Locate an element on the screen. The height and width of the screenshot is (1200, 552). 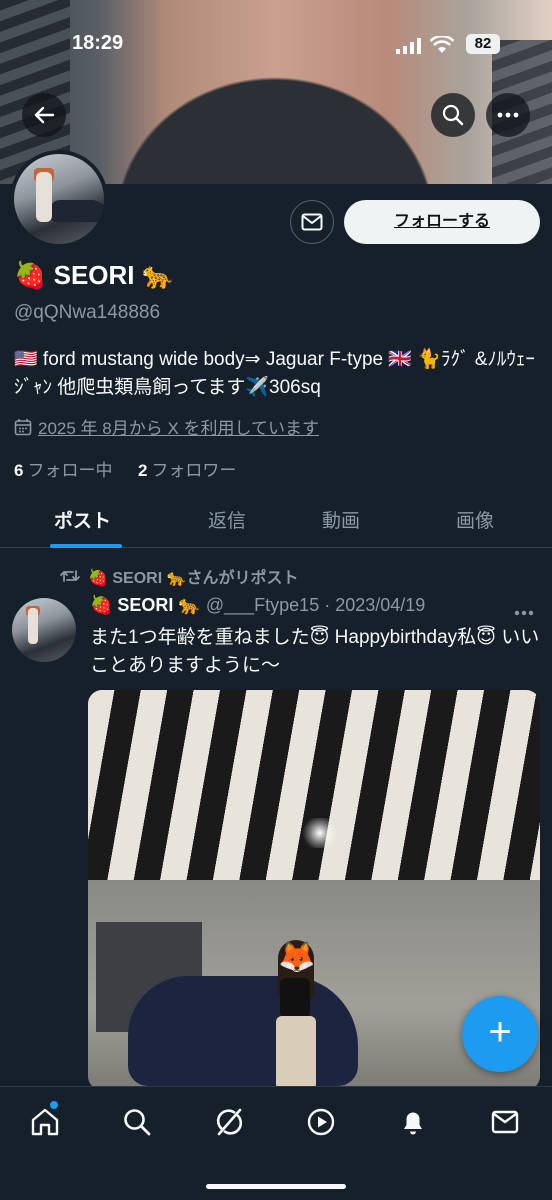
followers-count: 2 is located at coordinates (142, 470).